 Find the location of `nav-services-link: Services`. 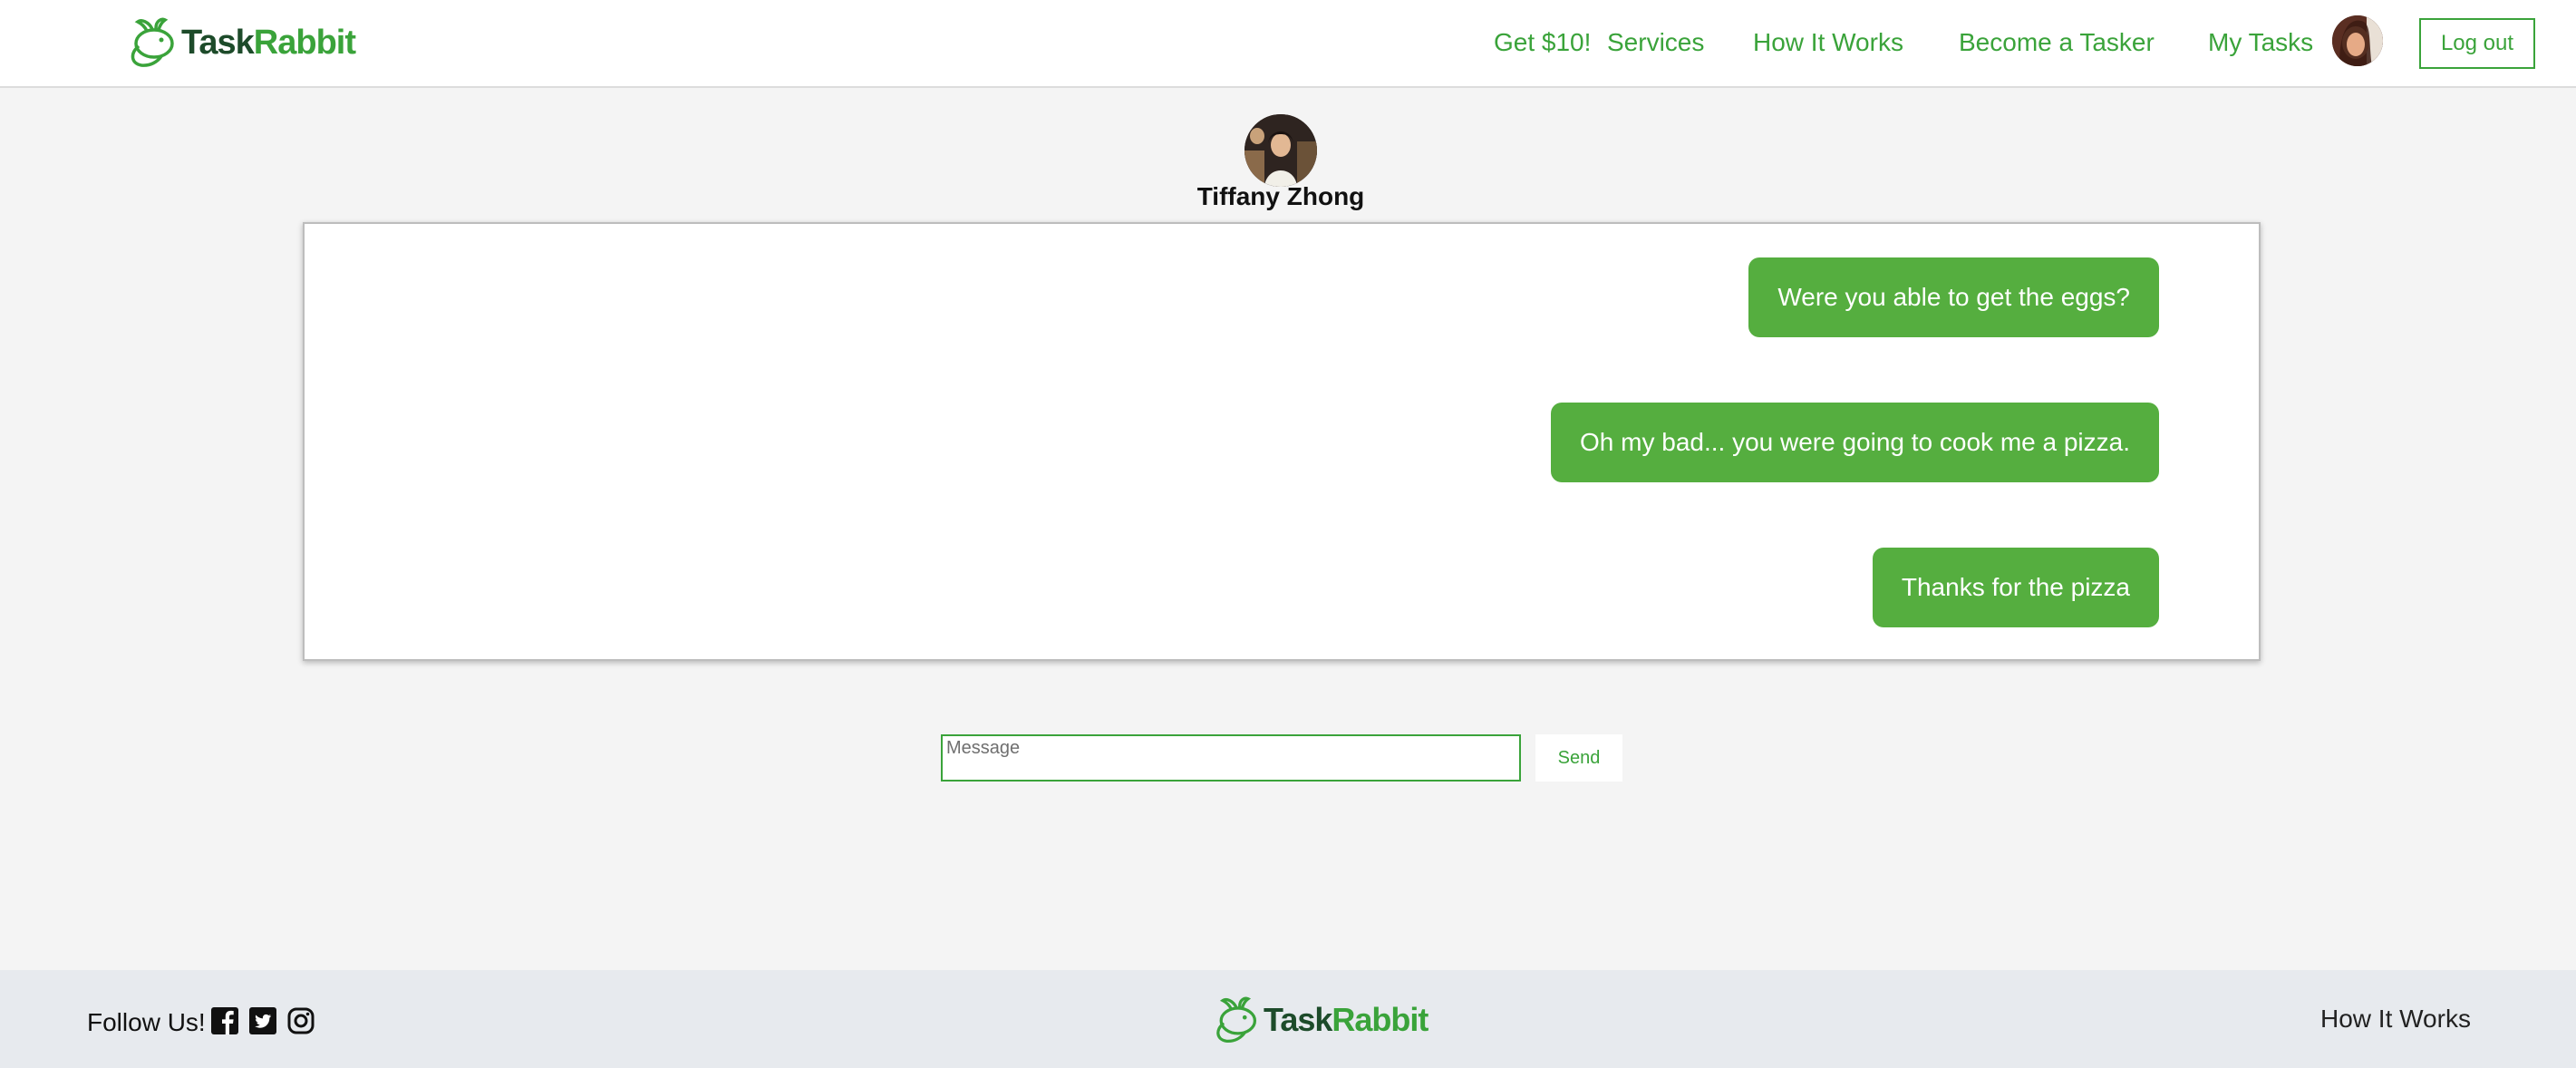

nav-services-link: Services is located at coordinates (1655, 42).